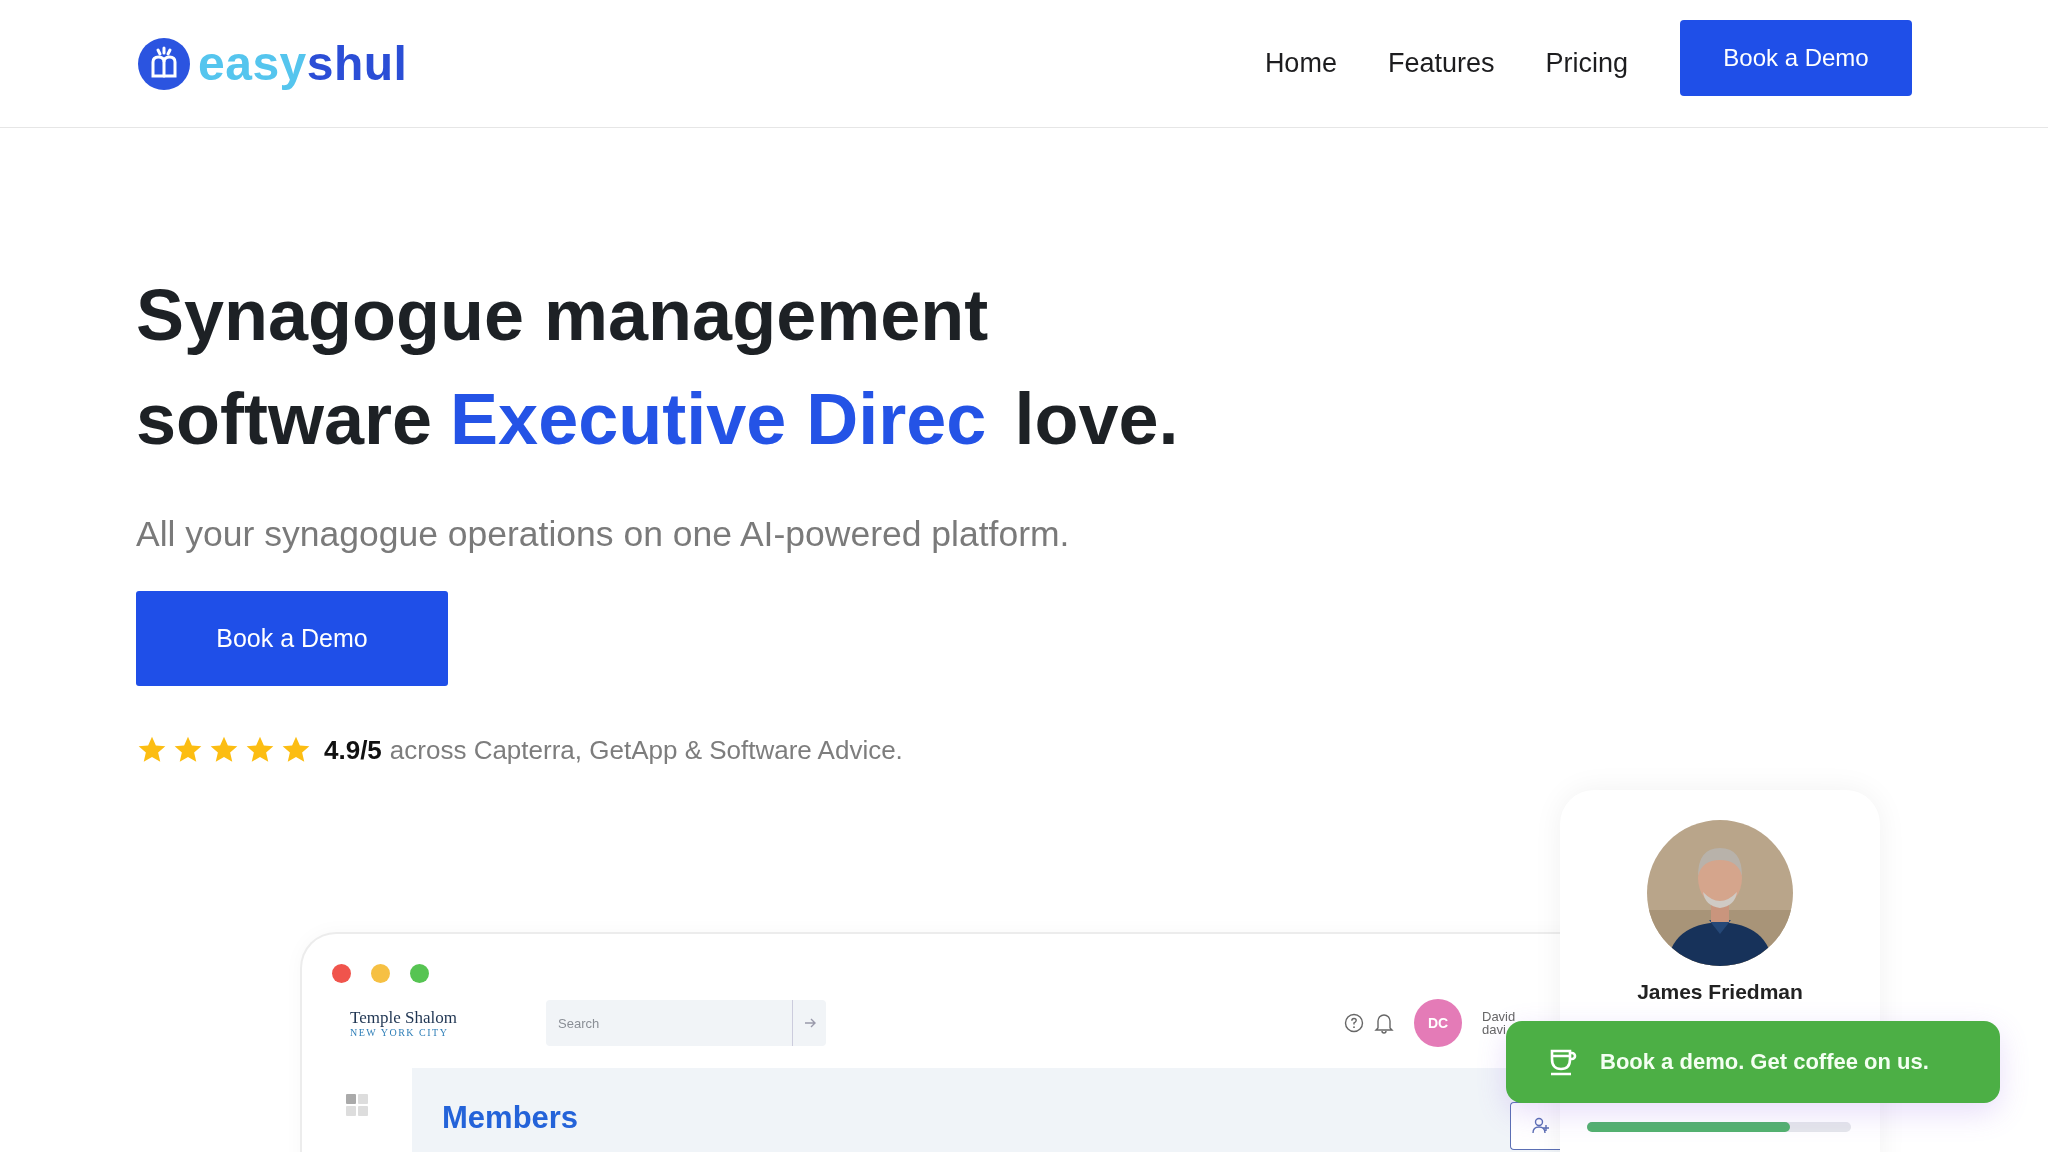 Image resolution: width=2048 pixels, height=1152 pixels. I want to click on add-member-button, so click(1536, 1126).